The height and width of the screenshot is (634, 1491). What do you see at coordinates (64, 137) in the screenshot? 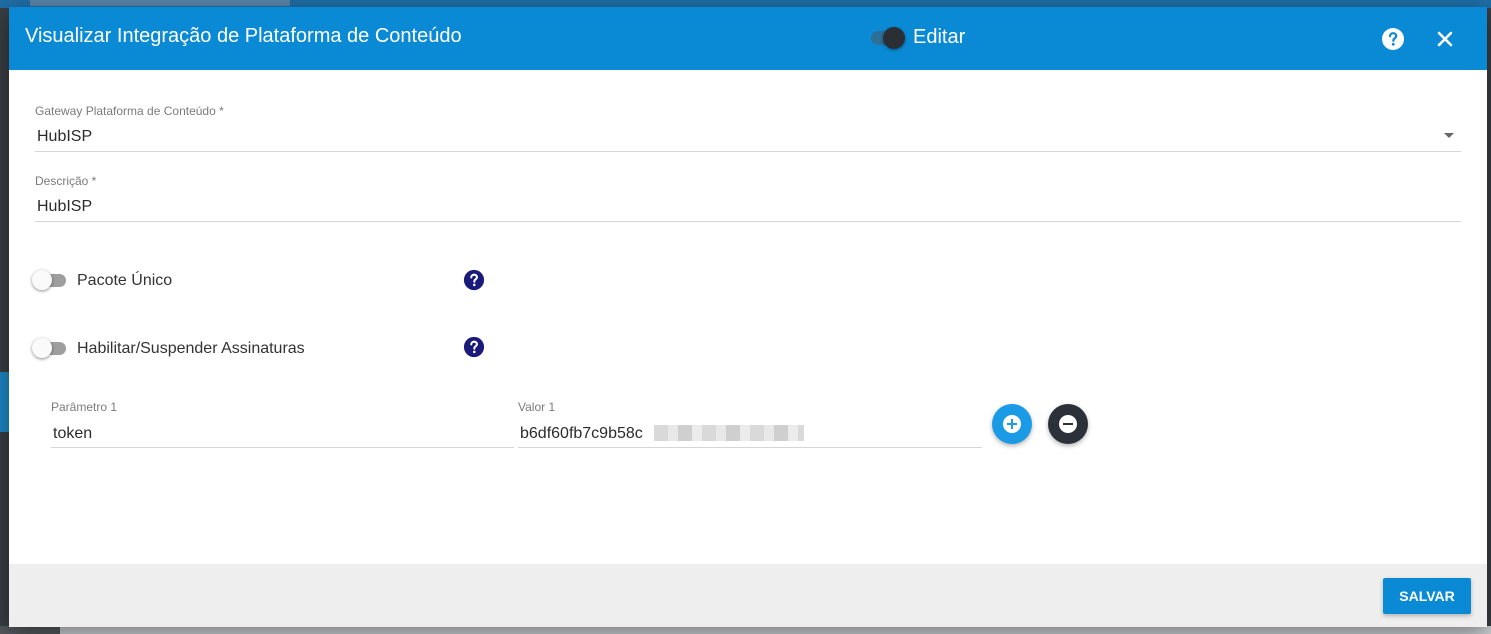
I see `gateway-select-value: HubISP` at bounding box center [64, 137].